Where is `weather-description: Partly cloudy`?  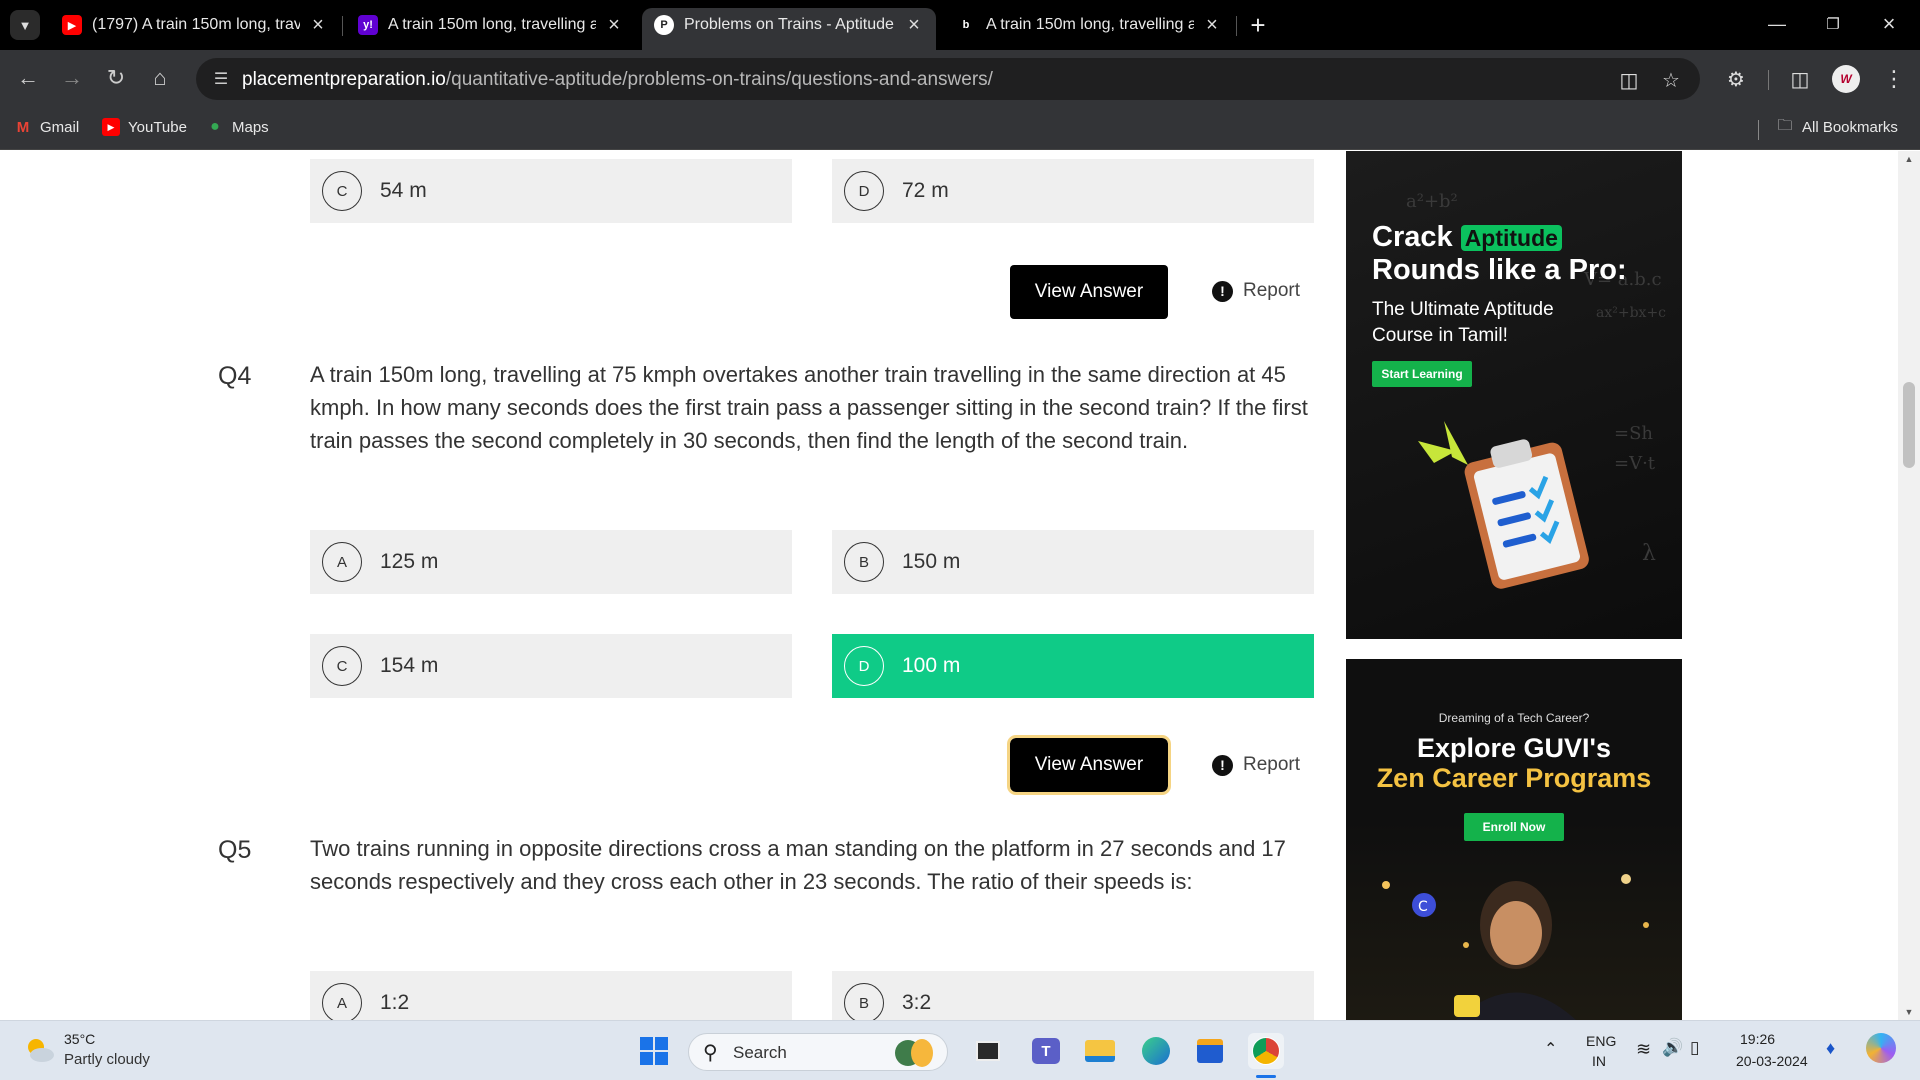 weather-description: Partly cloudy is located at coordinates (107, 1059).